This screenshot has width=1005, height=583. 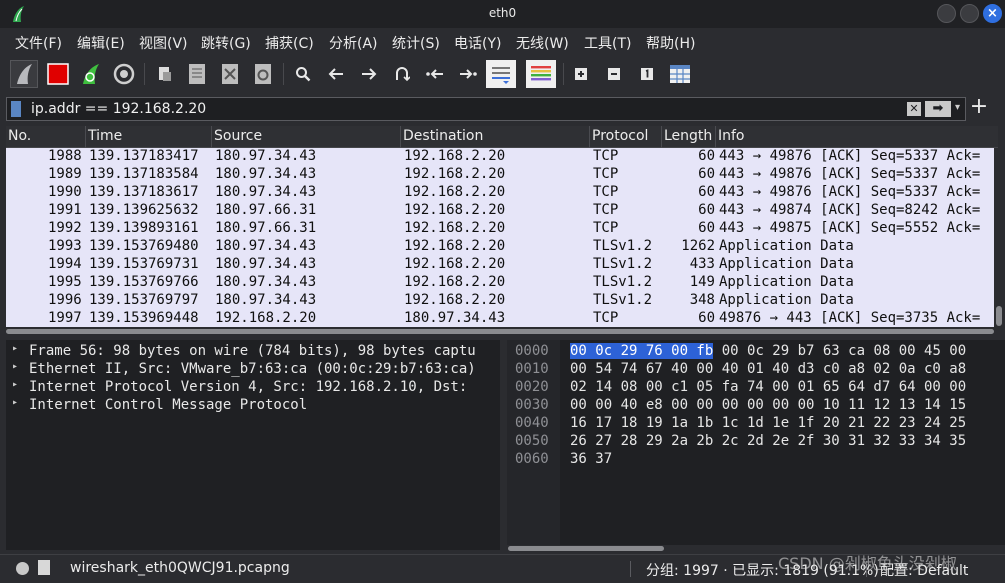 I want to click on minimize-button, so click(x=946, y=13).